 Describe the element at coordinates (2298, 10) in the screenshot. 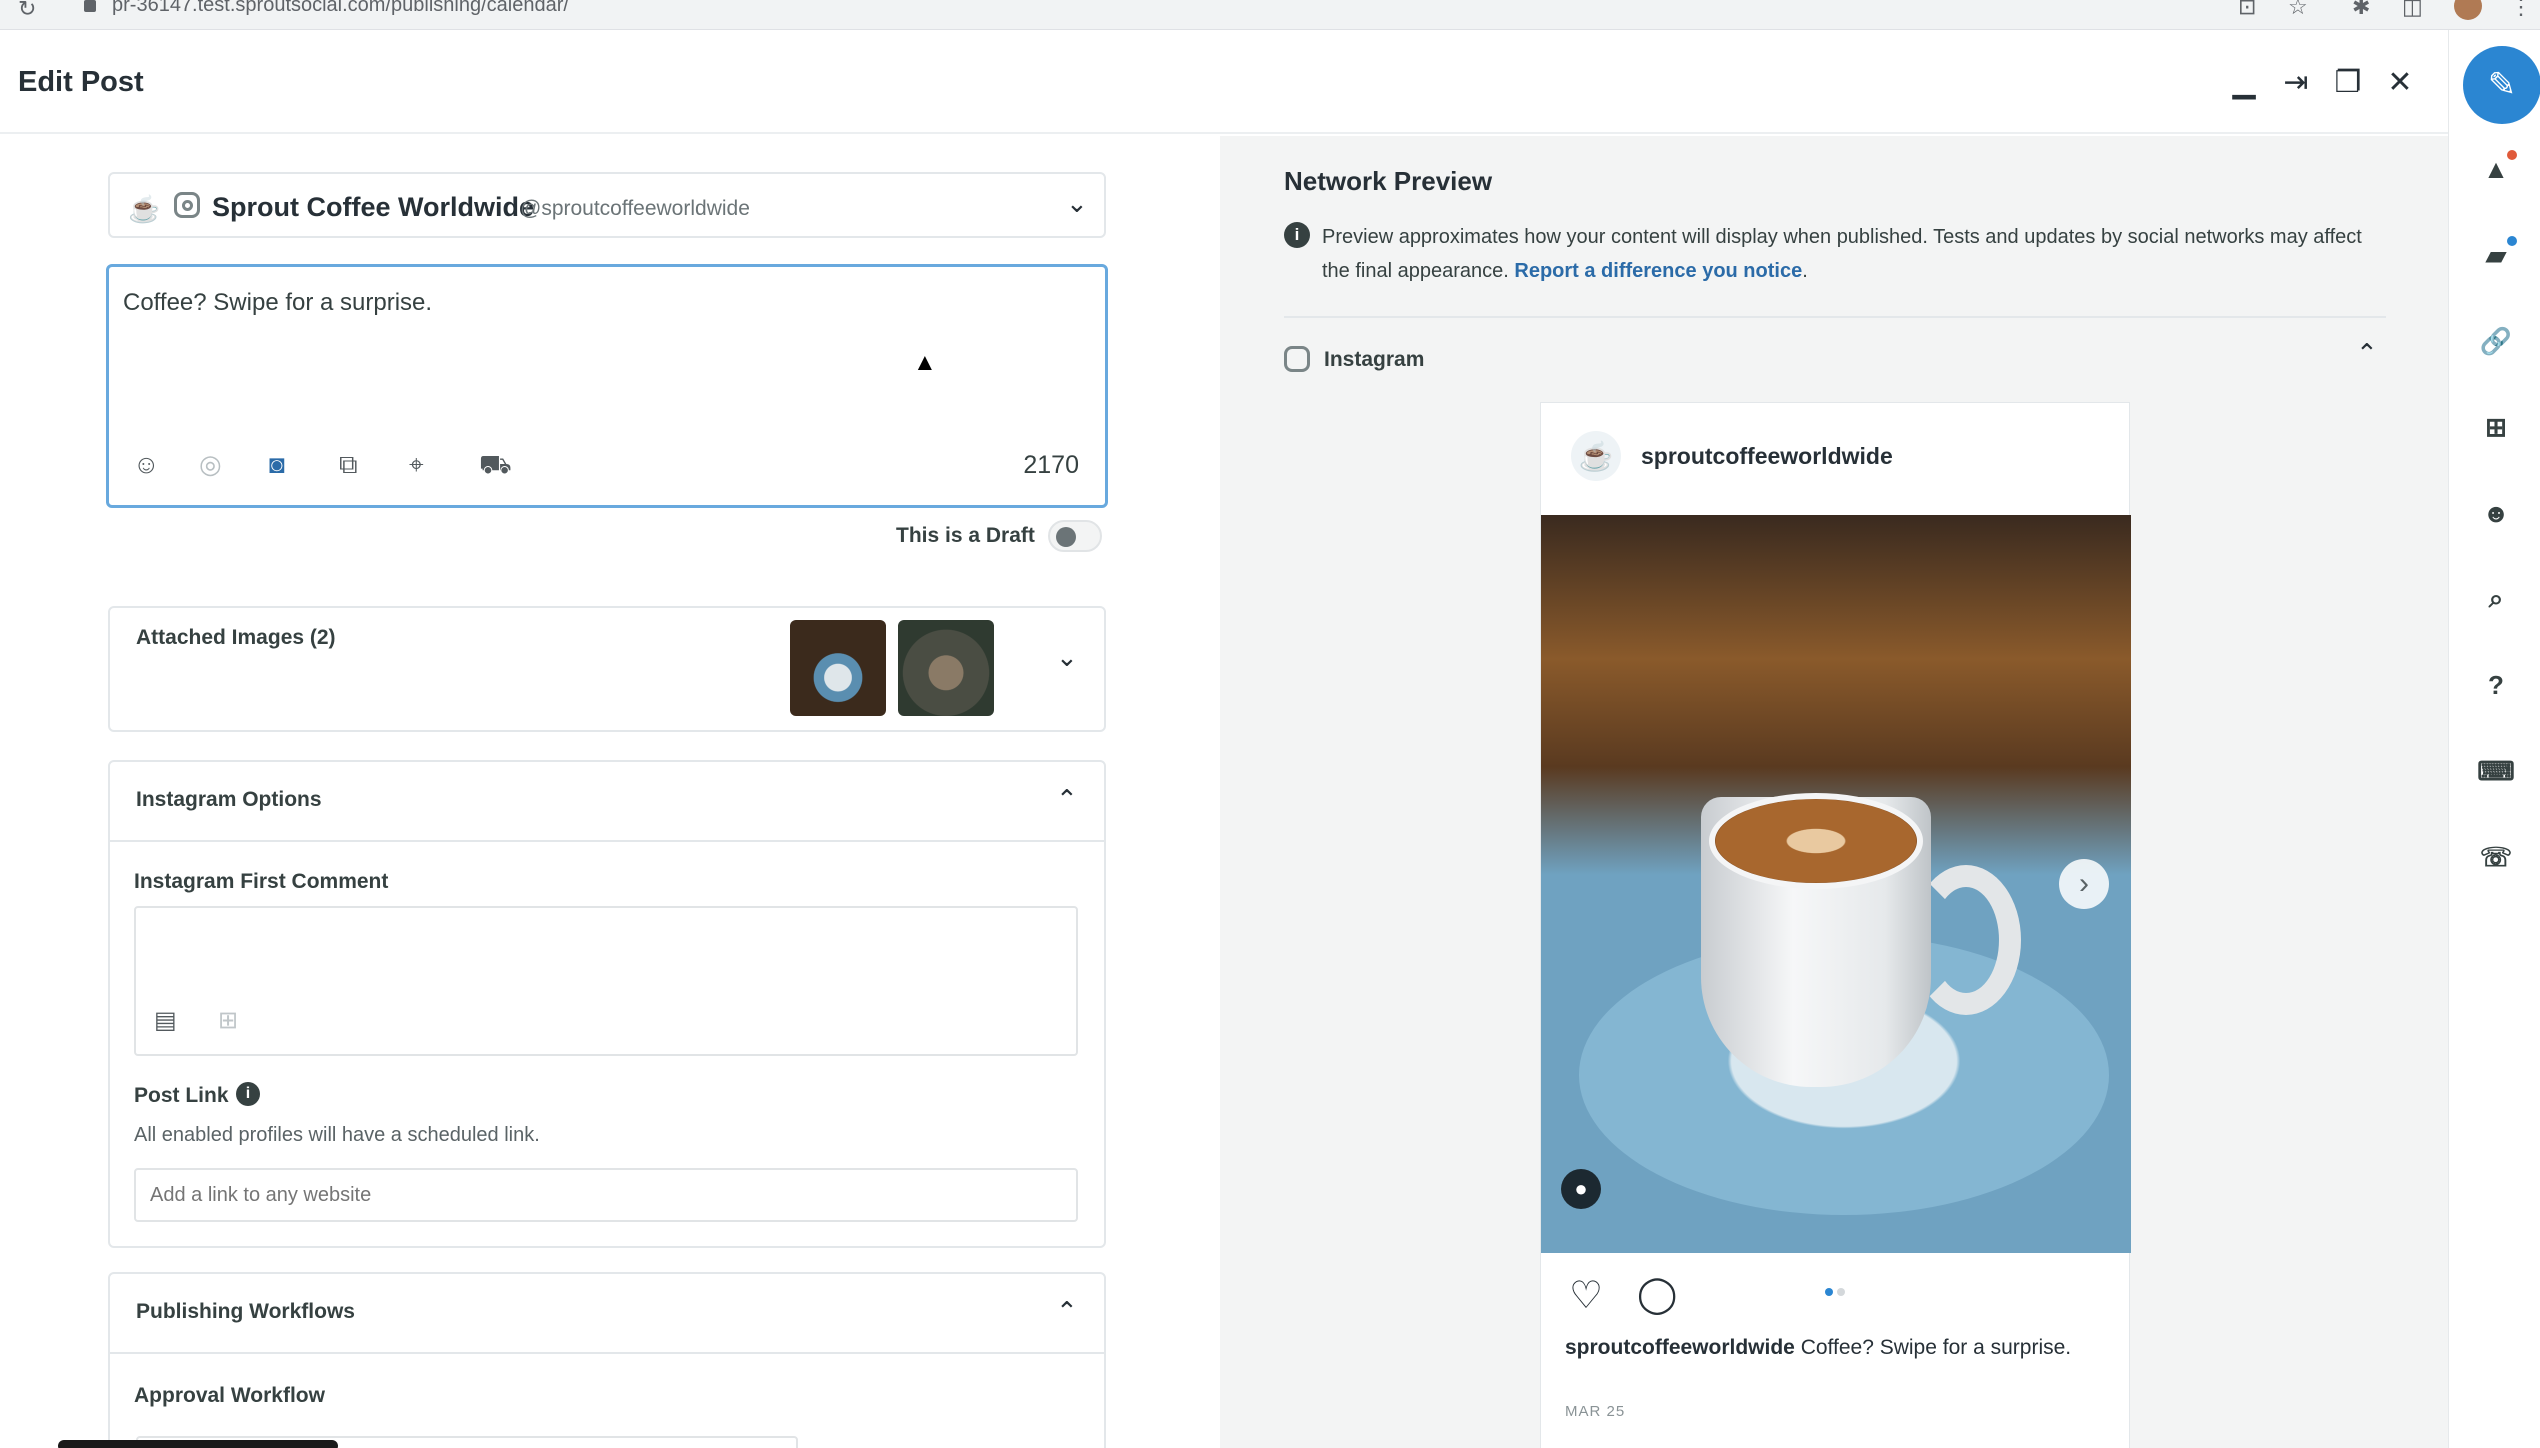

I see `star-icon: ☆` at that location.